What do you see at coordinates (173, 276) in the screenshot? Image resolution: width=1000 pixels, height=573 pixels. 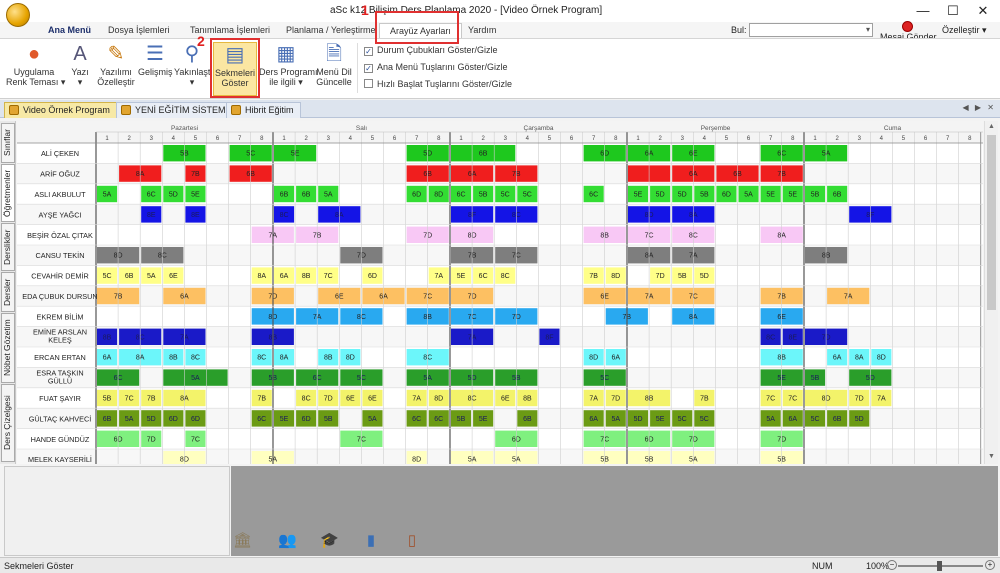 I see `lesson-label: 6E` at bounding box center [173, 276].